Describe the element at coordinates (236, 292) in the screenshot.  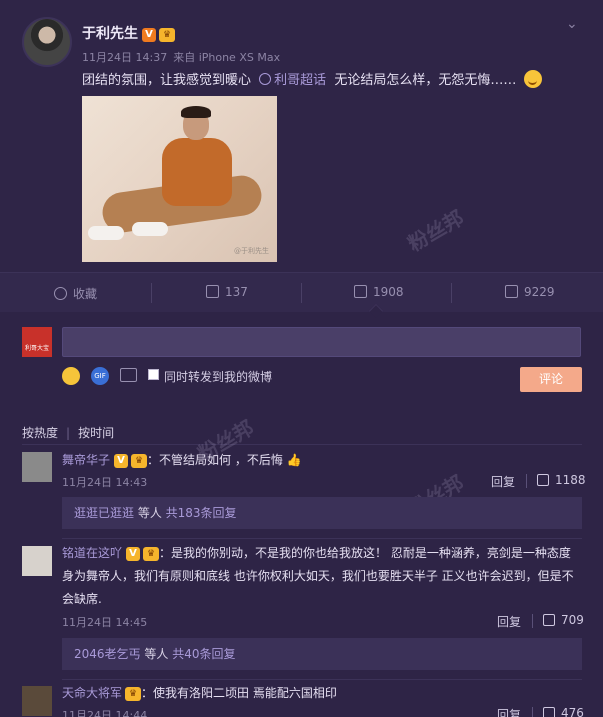
I see `repost-count: 137` at that location.